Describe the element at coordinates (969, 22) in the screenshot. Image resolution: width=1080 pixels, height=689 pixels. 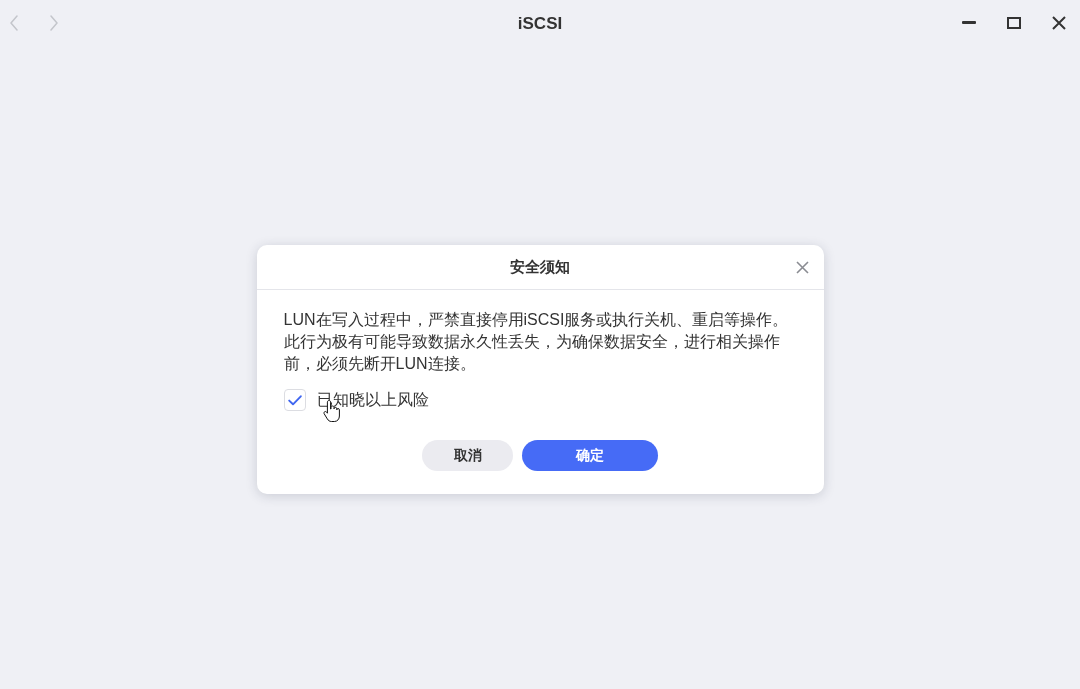
I see `minimize-icon` at that location.